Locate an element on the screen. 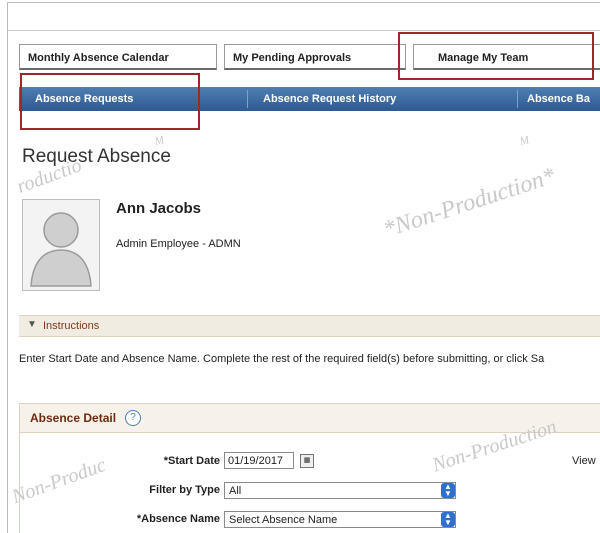  expand-arrow-icon: ▼ is located at coordinates (32, 324).